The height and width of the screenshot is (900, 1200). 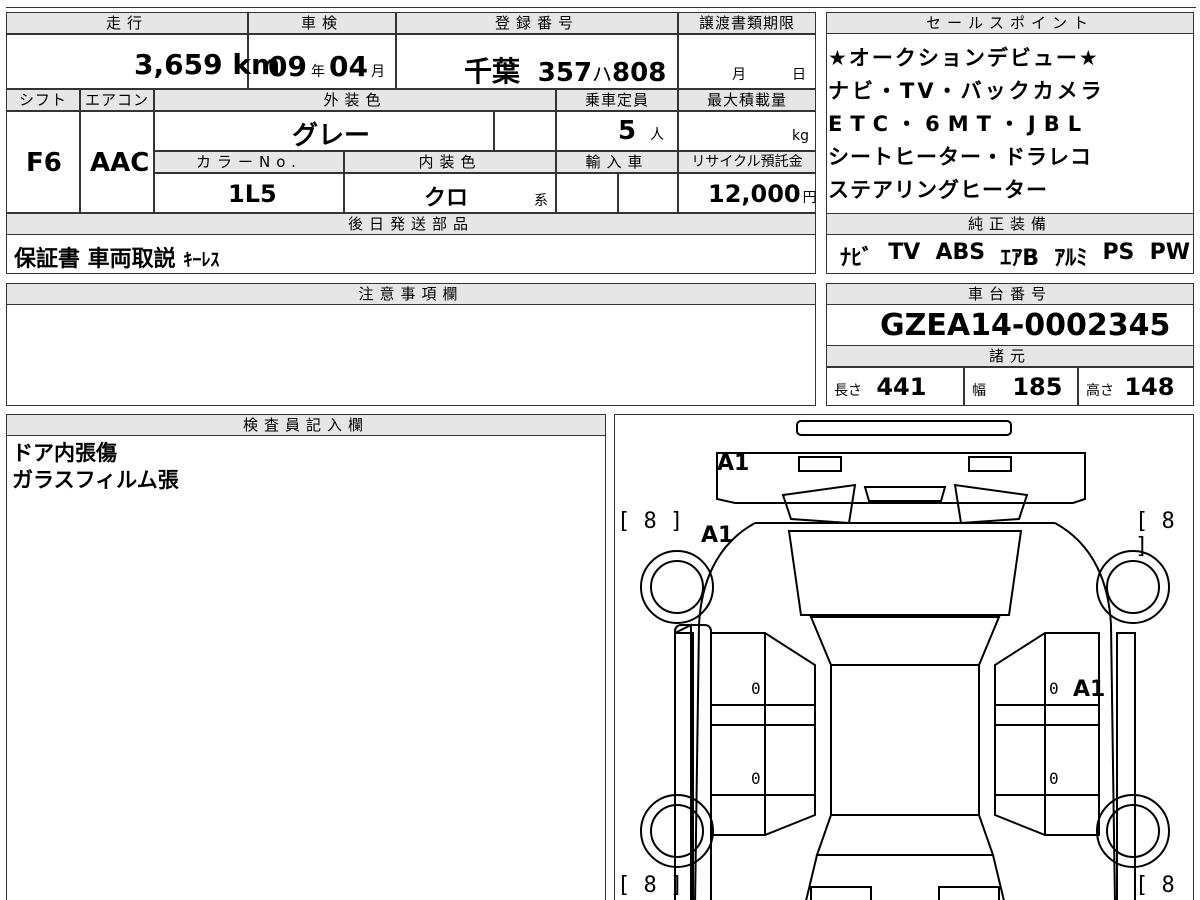 What do you see at coordinates (880, 387) in the screenshot?
I see `spec-length: 長さ 441` at bounding box center [880, 387].